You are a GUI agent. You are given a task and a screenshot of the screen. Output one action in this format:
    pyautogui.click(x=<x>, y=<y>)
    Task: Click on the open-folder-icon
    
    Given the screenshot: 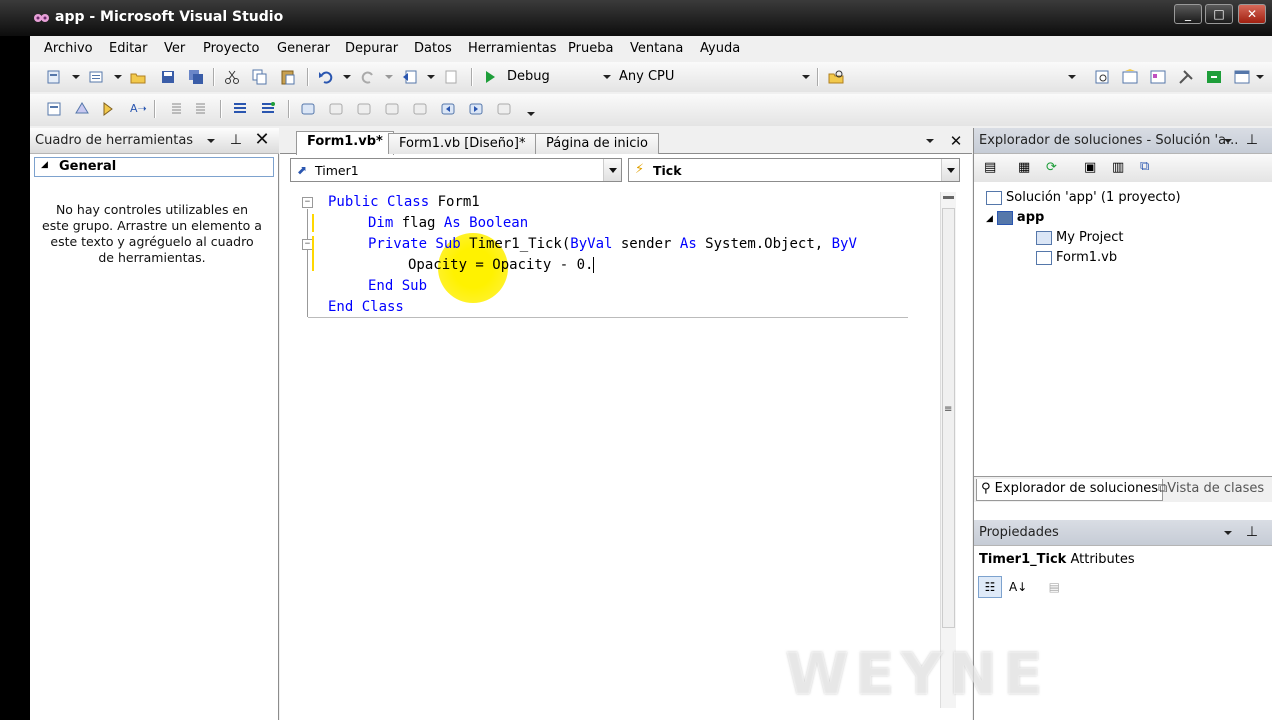 What is the action you would take?
    pyautogui.click(x=138, y=77)
    